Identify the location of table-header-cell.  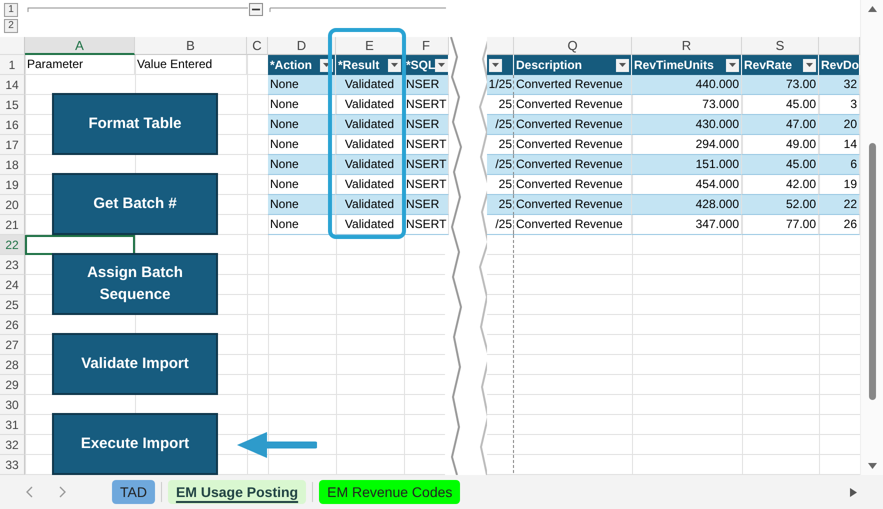
(500, 65).